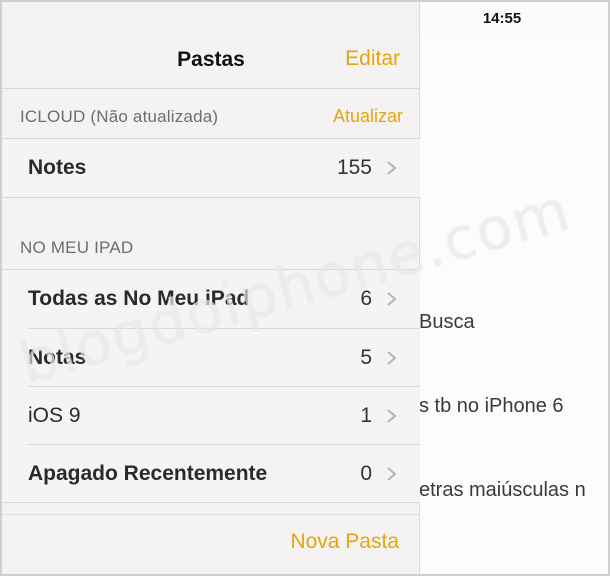 The image size is (610, 576). What do you see at coordinates (57, 167) in the screenshot?
I see `folder-label: Notes` at bounding box center [57, 167].